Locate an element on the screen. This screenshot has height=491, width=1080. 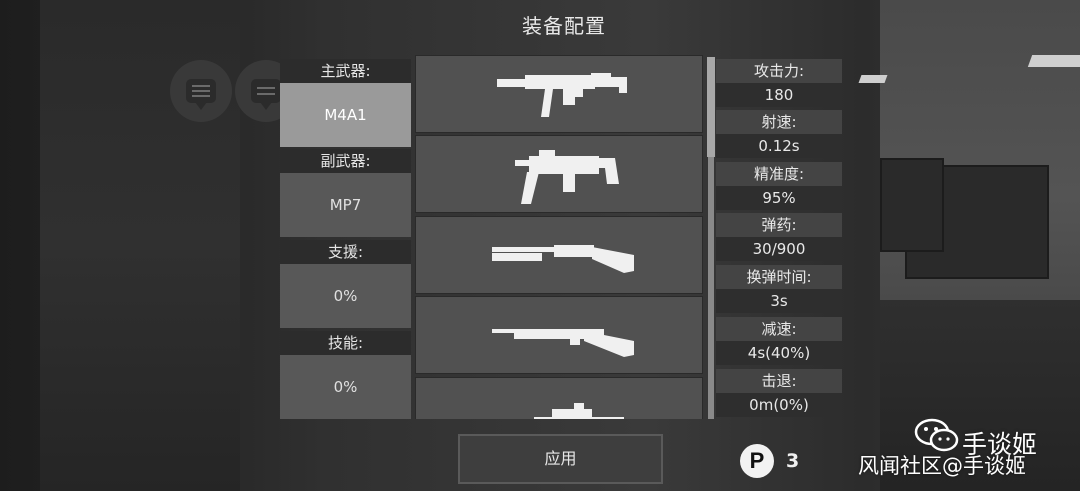
chat-button is located at coordinates (201, 91).